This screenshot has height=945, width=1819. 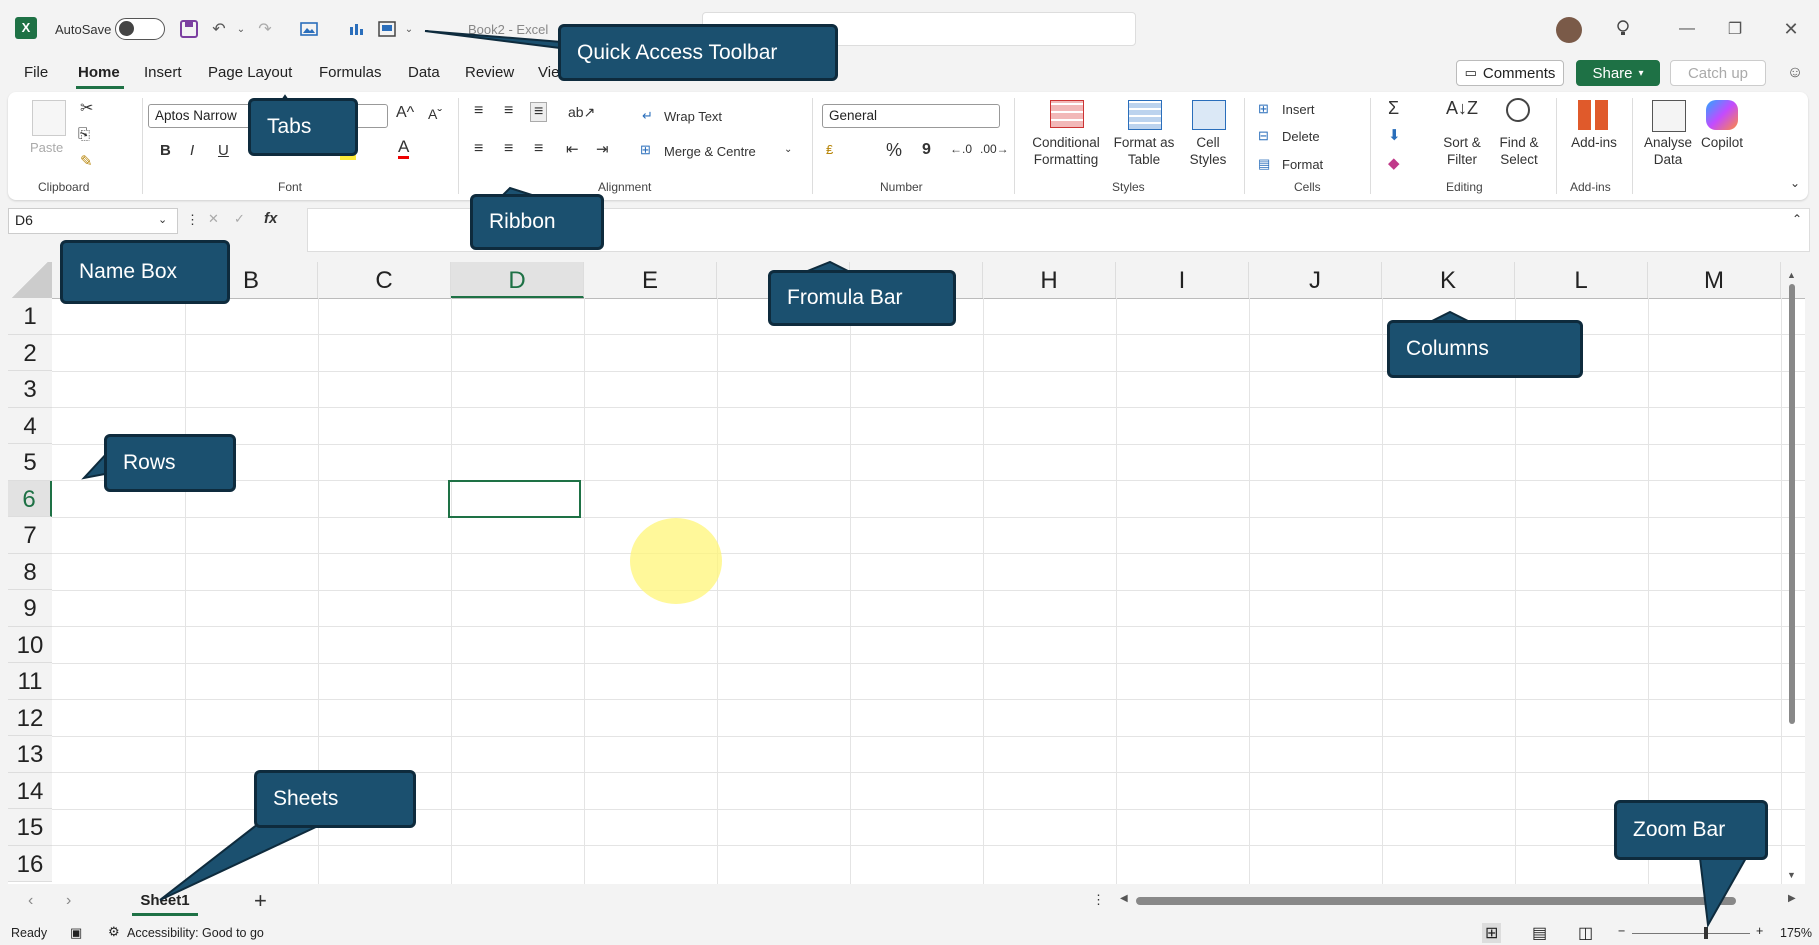 What do you see at coordinates (698, 52) in the screenshot?
I see `callout-quick-access-toolbar: Quick Access Toolbar` at bounding box center [698, 52].